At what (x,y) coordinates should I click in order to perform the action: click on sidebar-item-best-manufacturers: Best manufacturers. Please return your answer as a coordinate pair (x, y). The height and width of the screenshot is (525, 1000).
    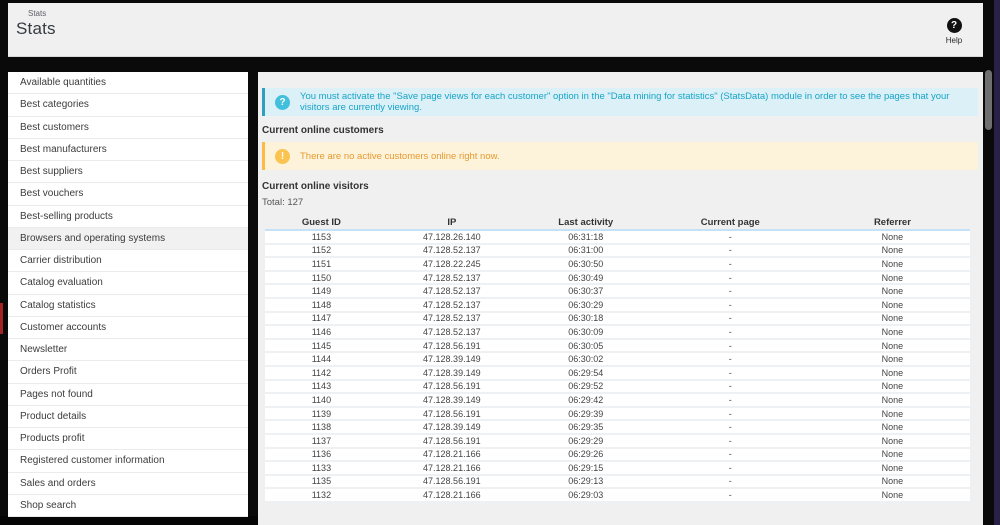
    Looking at the image, I should click on (128, 150).